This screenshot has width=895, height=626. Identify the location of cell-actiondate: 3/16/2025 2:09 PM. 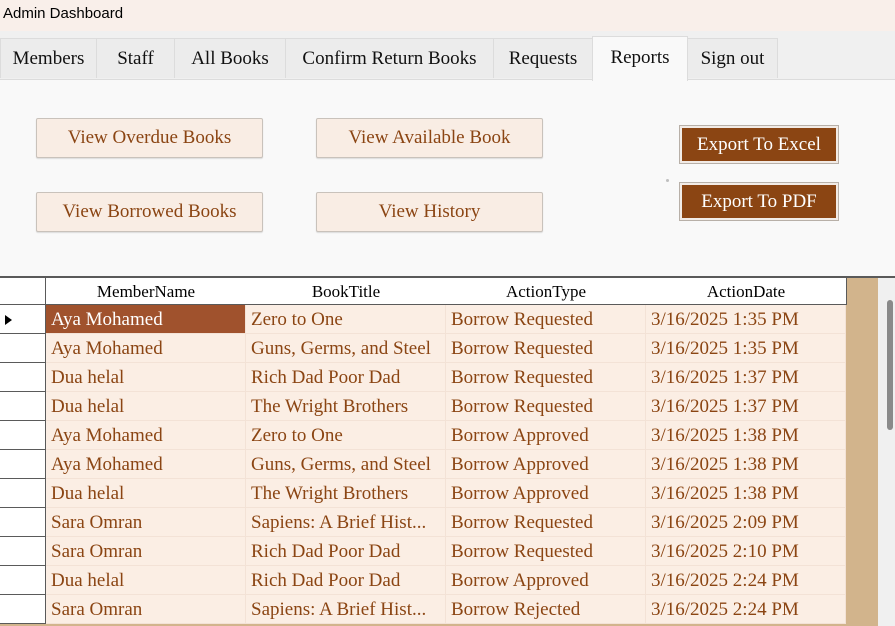
(746, 522).